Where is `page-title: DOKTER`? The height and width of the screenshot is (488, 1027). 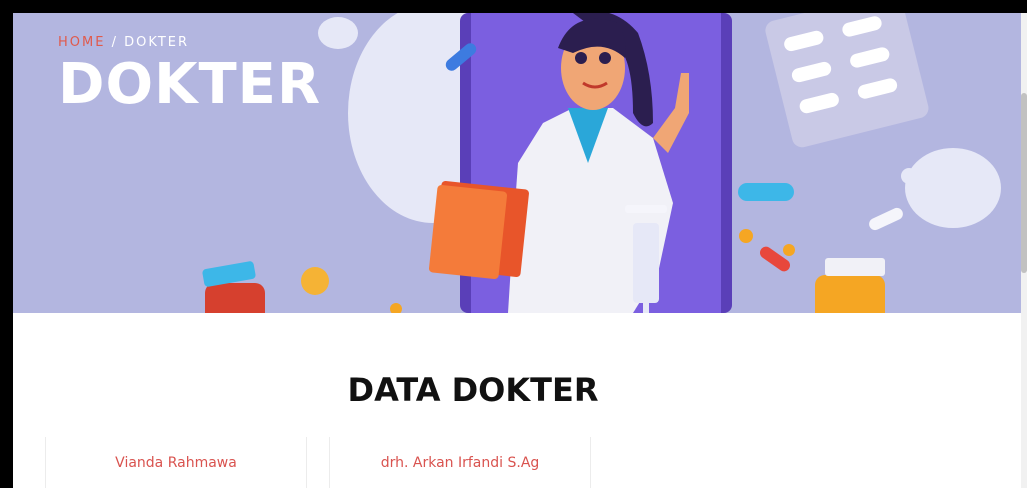
page-title: DOKTER is located at coordinates (190, 84).